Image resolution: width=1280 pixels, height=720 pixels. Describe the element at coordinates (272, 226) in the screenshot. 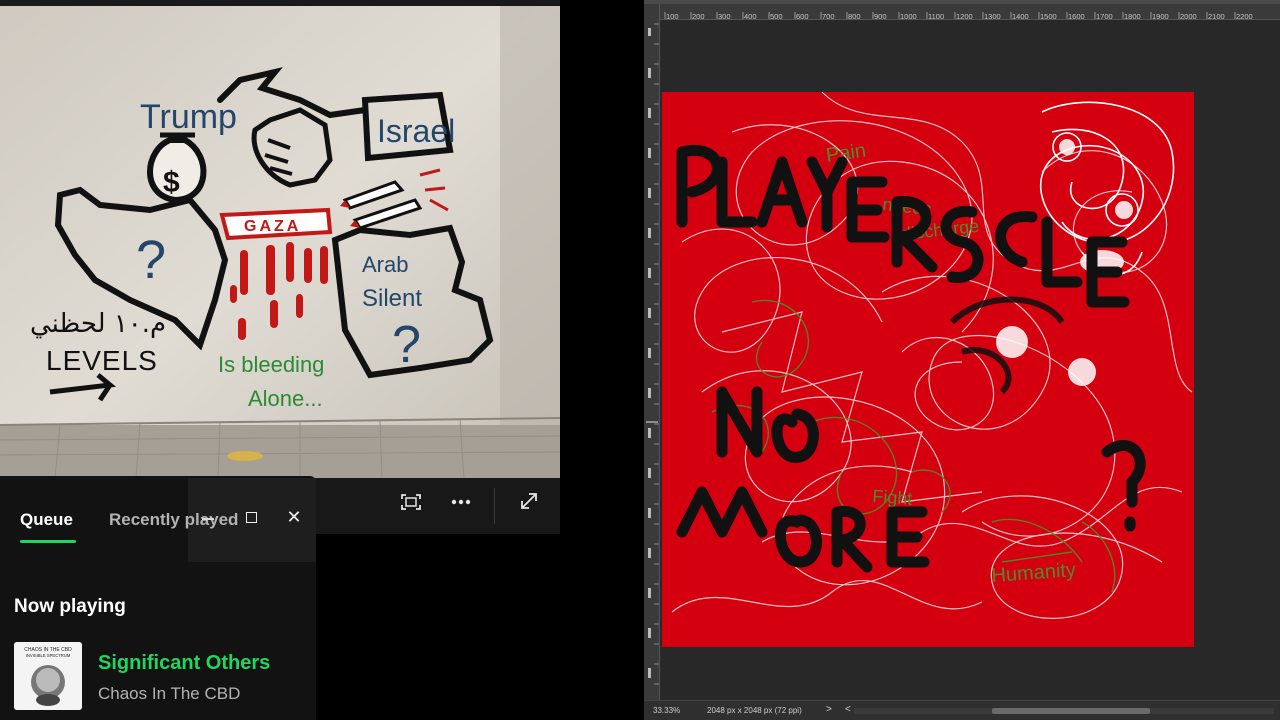

I see `graffiti-gaza: GAZA` at that location.